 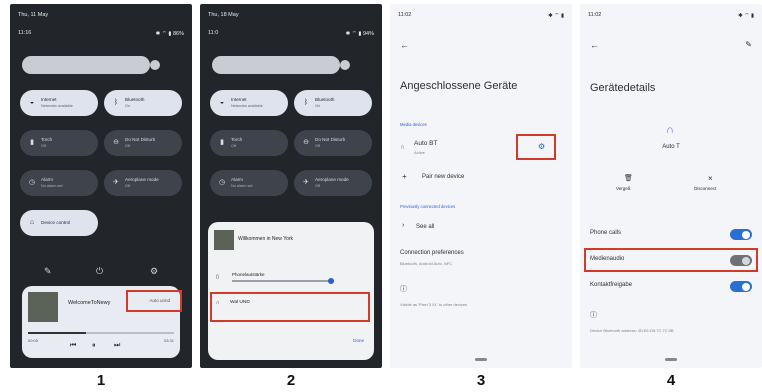 What do you see at coordinates (359, 34) in the screenshot?
I see `battery-text: ✱ ⌔ ▮ 94%` at bounding box center [359, 34].